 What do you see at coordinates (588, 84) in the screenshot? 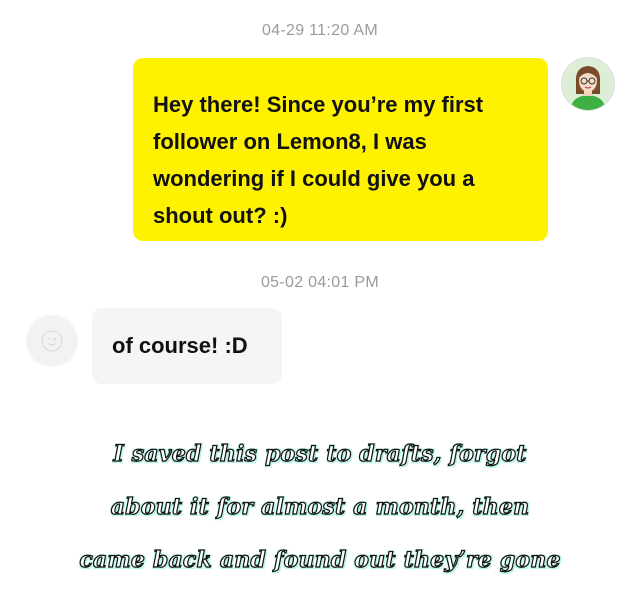
I see `user-avatar-icon` at bounding box center [588, 84].